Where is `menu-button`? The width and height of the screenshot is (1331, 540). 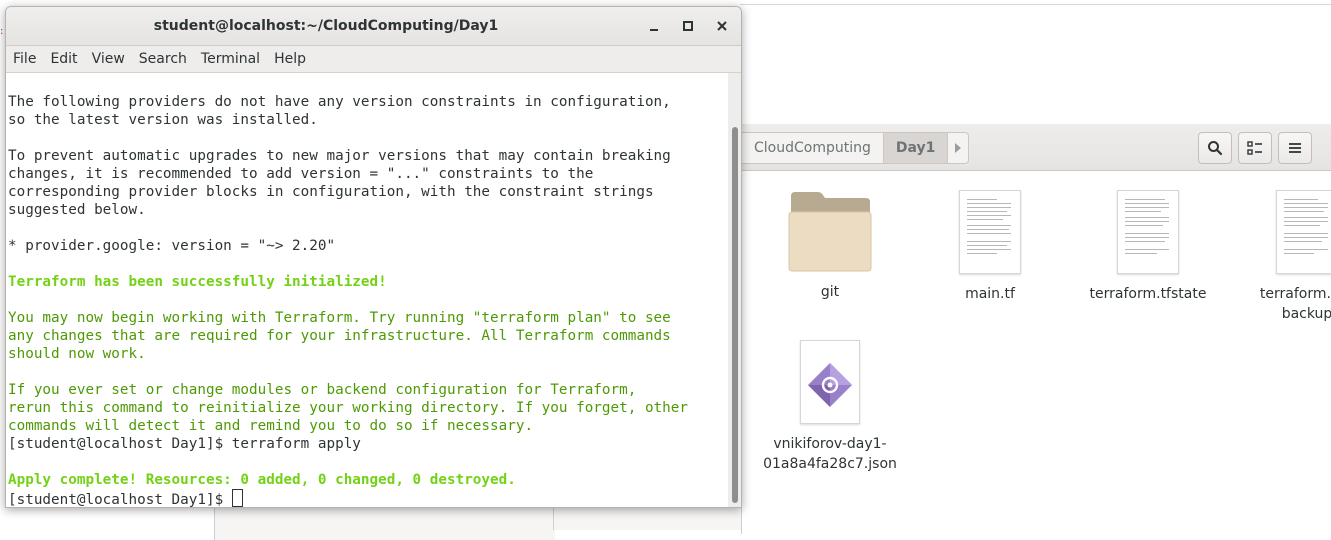 menu-button is located at coordinates (1295, 148).